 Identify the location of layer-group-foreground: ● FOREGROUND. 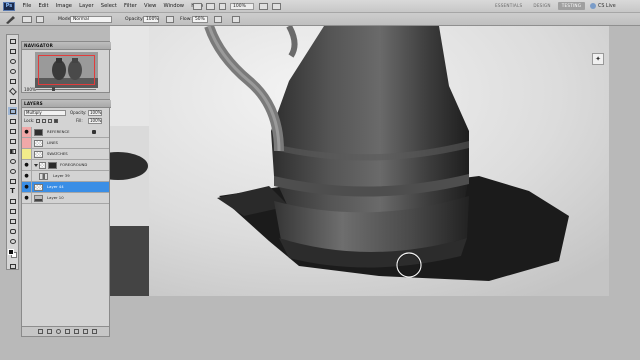
(65, 165).